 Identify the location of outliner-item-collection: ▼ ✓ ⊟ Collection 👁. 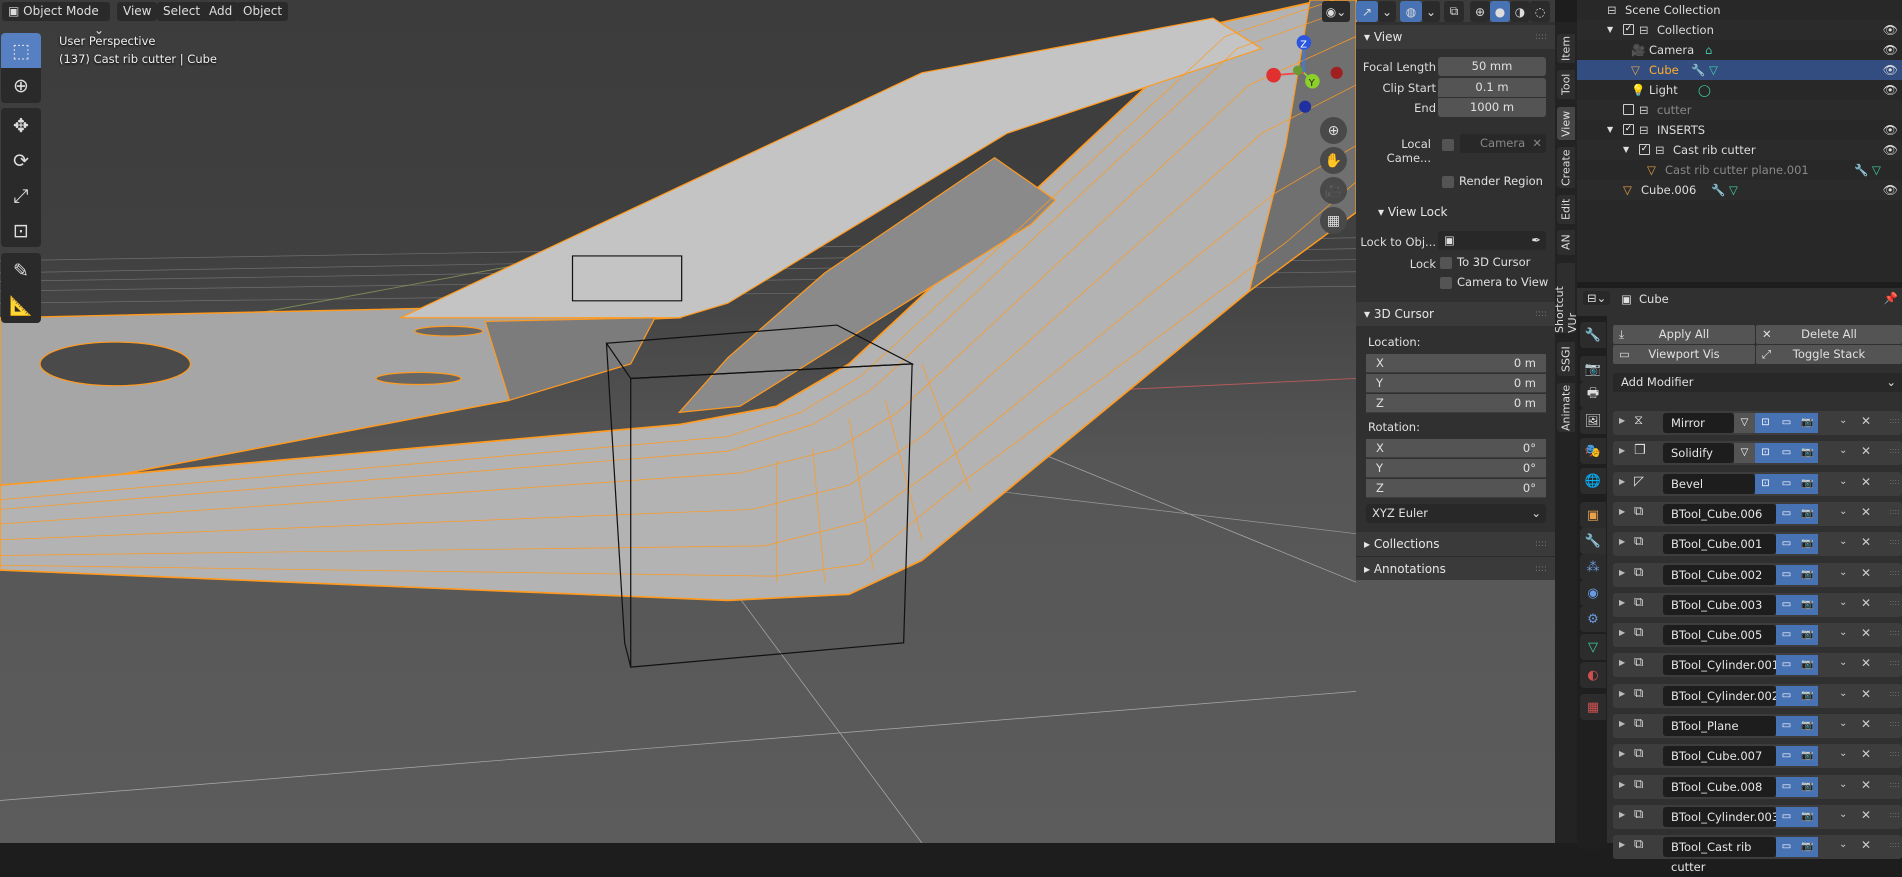
(1739, 30).